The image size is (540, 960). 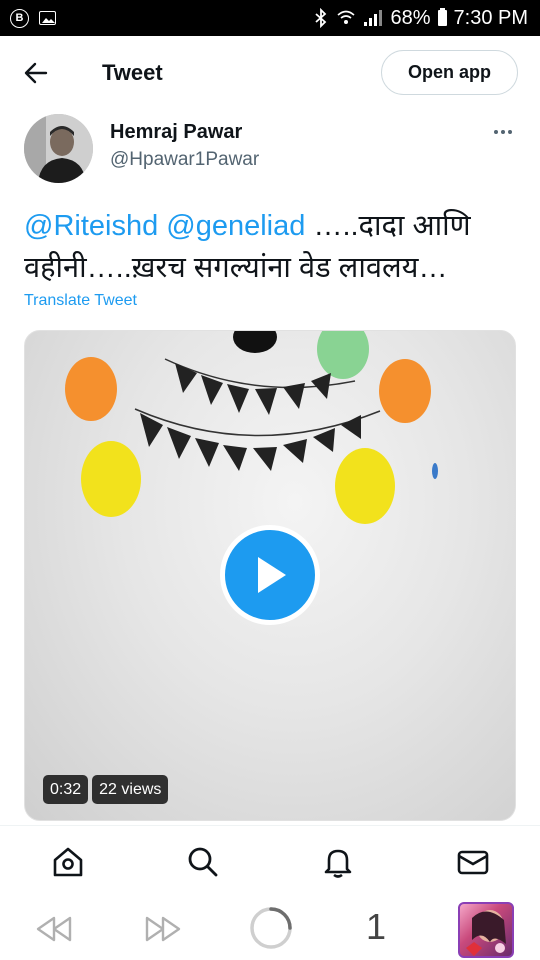 What do you see at coordinates (58, 148) in the screenshot?
I see `avatar` at bounding box center [58, 148].